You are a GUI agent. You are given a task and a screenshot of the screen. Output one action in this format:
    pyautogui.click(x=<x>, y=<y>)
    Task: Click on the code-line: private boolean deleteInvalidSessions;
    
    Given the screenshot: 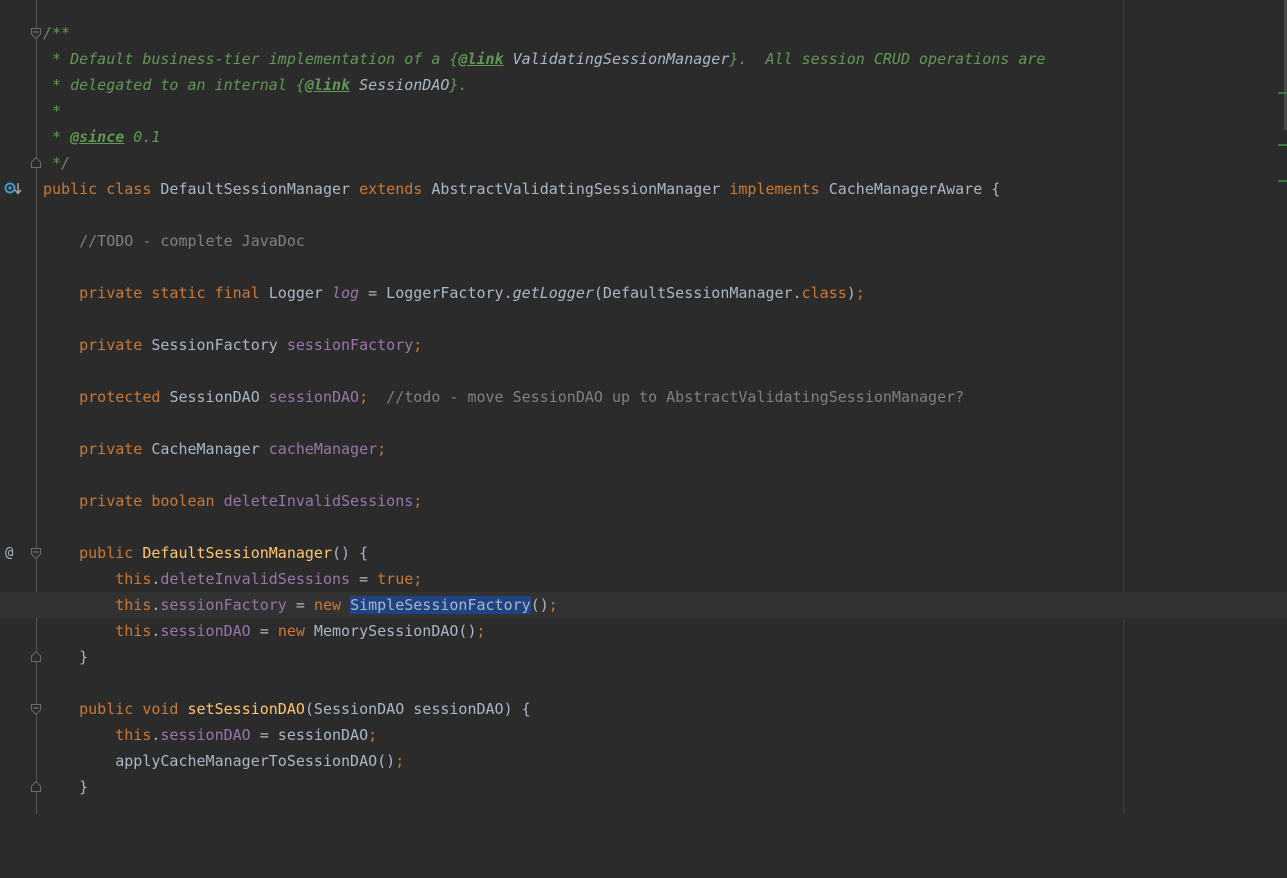 What is the action you would take?
    pyautogui.click(x=643, y=501)
    